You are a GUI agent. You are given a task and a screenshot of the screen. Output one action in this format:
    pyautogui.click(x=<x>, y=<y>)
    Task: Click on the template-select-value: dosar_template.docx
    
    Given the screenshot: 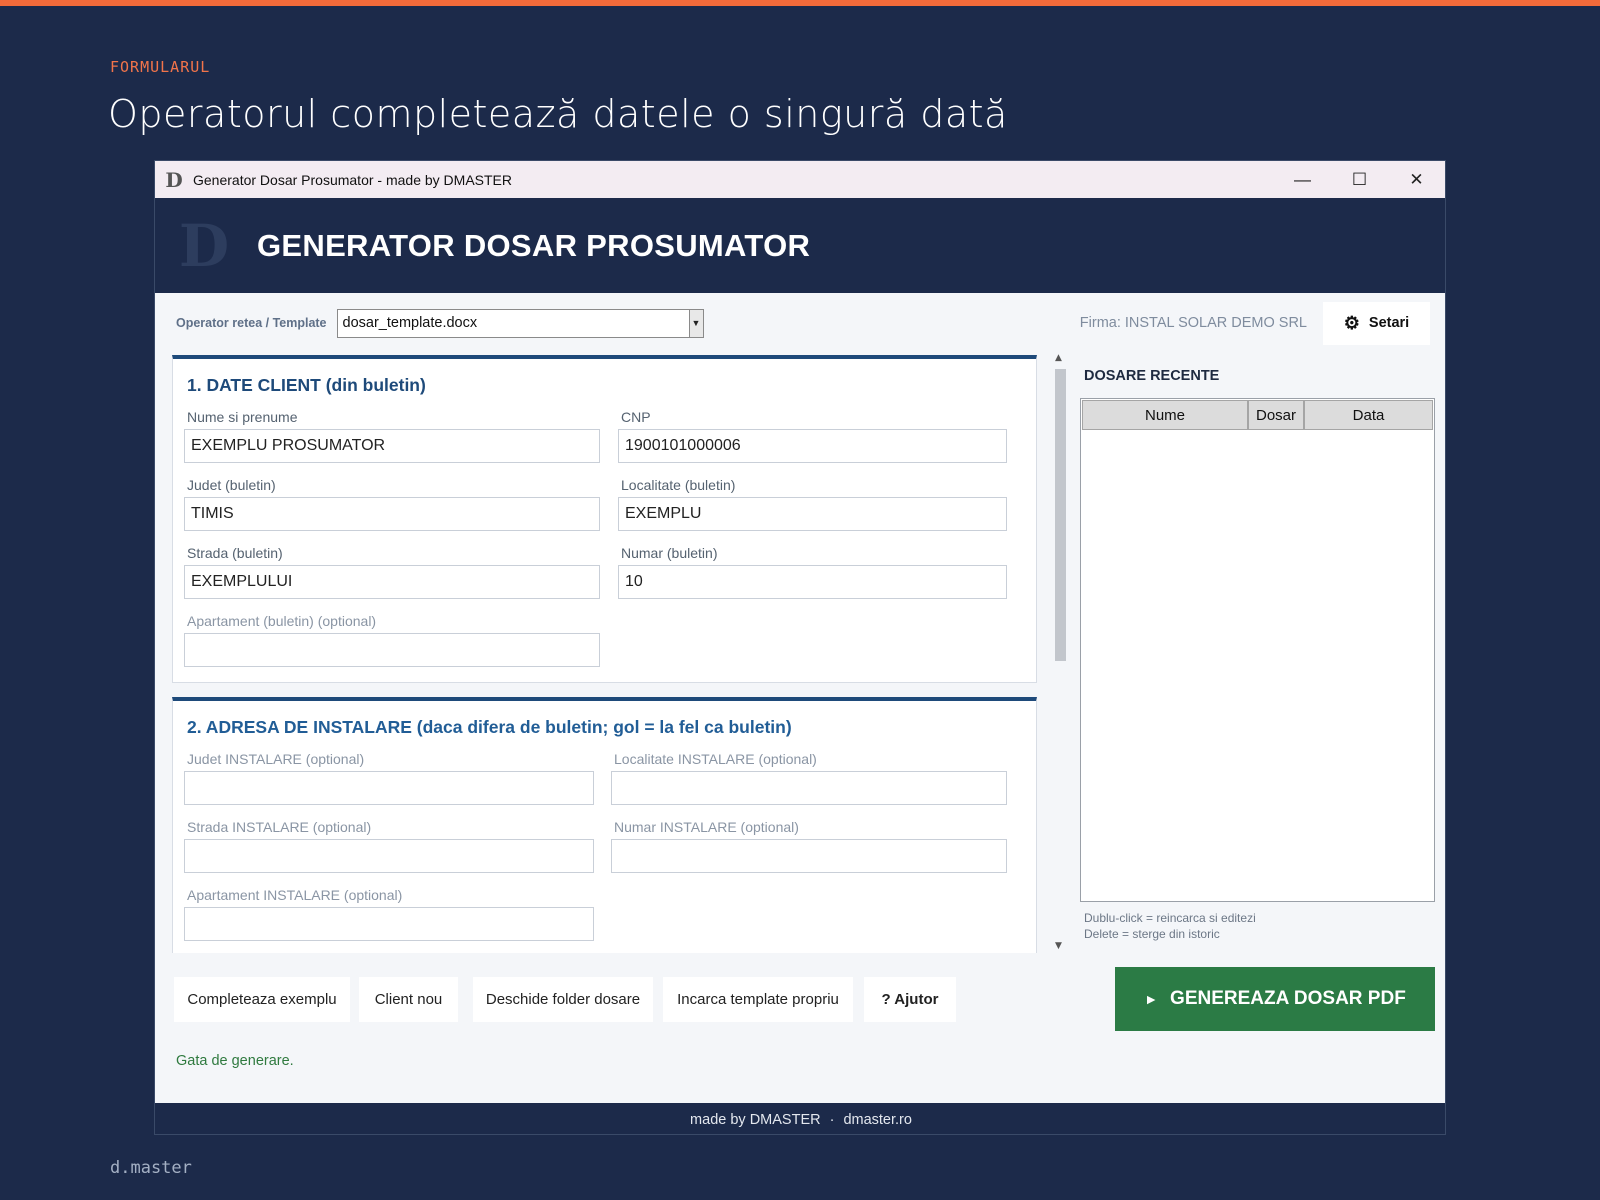 What is the action you would take?
    pyautogui.click(x=410, y=323)
    